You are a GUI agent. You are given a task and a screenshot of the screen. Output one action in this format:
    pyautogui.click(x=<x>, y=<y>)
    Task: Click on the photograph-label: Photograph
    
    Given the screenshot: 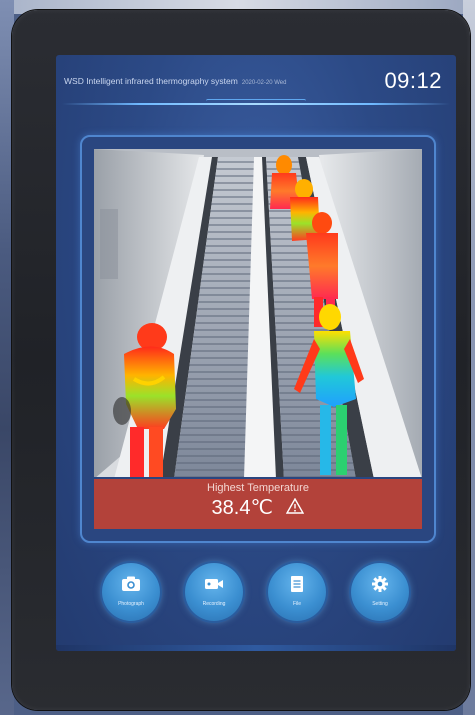 What is the action you would take?
    pyautogui.click(x=131, y=604)
    